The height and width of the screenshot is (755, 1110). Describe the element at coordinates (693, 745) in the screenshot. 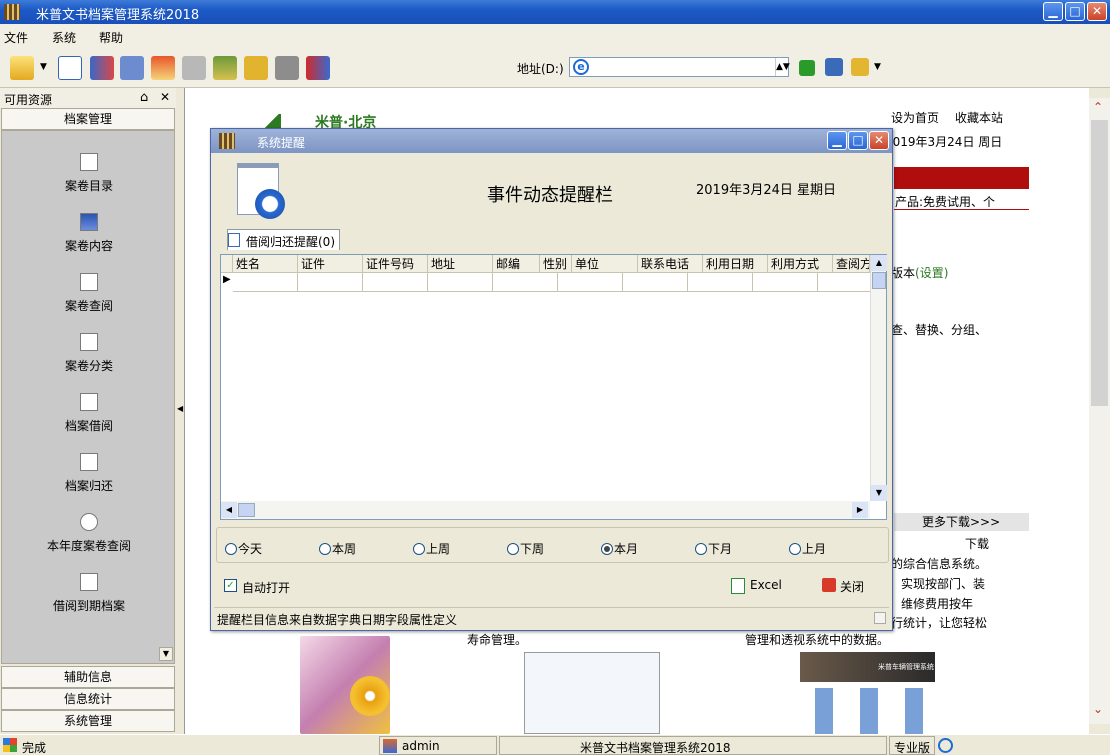

I see `app-panel: 米普文书档案管理系统2018` at that location.